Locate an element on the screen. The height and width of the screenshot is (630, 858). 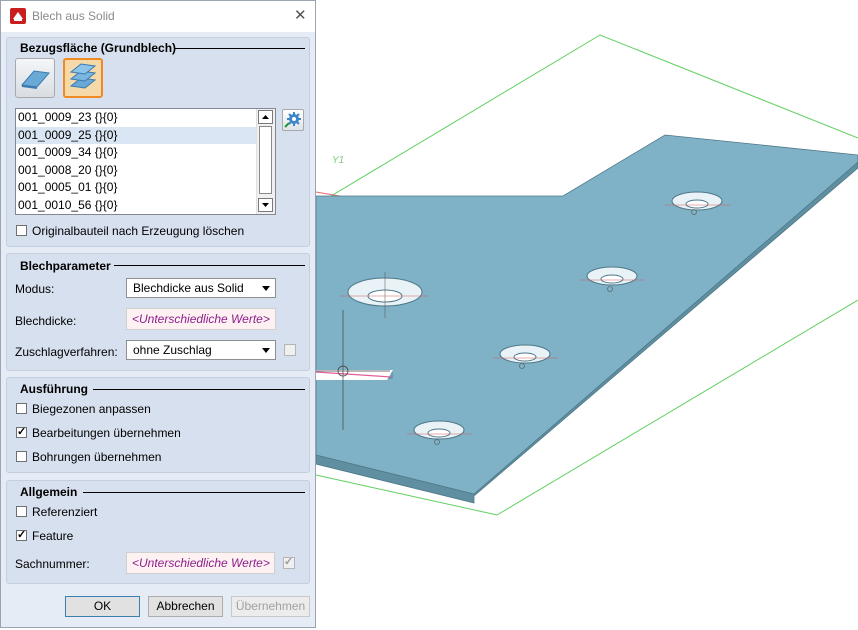
scroll-down-button is located at coordinates (265, 205).